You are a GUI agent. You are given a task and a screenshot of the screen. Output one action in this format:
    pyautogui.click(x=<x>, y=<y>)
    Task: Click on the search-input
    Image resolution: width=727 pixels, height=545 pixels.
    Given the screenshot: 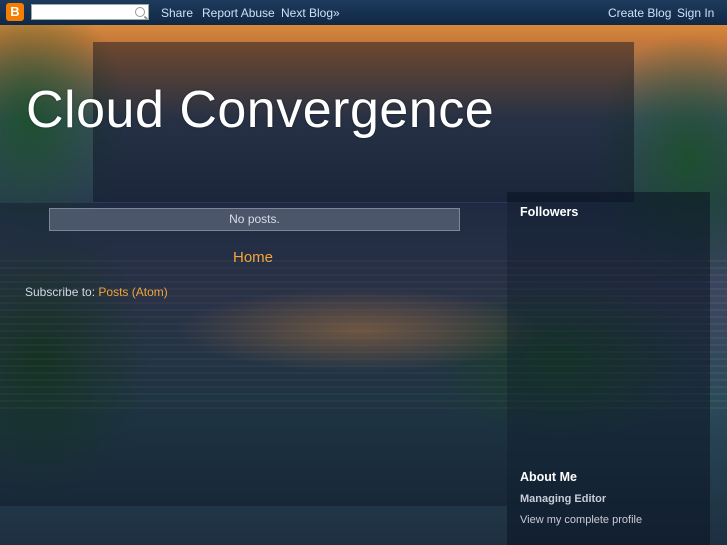 What is the action you would take?
    pyautogui.click(x=90, y=12)
    